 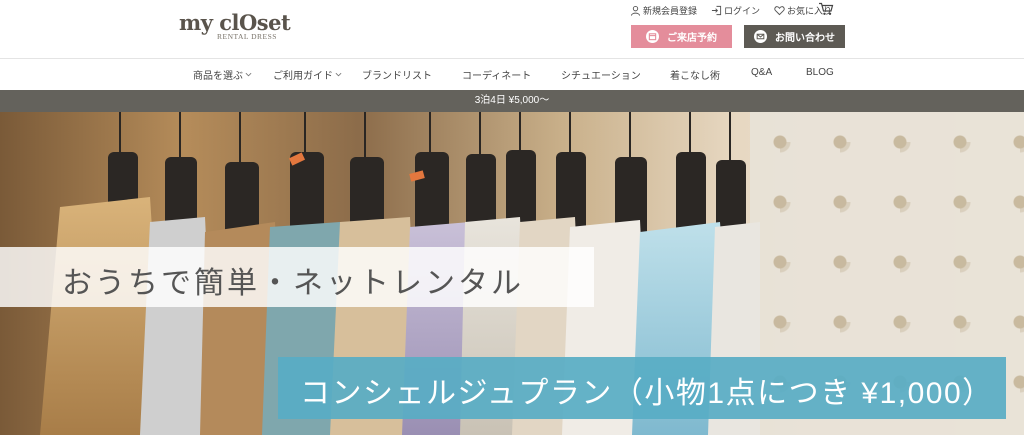 What do you see at coordinates (293, 283) in the screenshot?
I see `hero-headline: おうちで簡単・ネットレンタル` at bounding box center [293, 283].